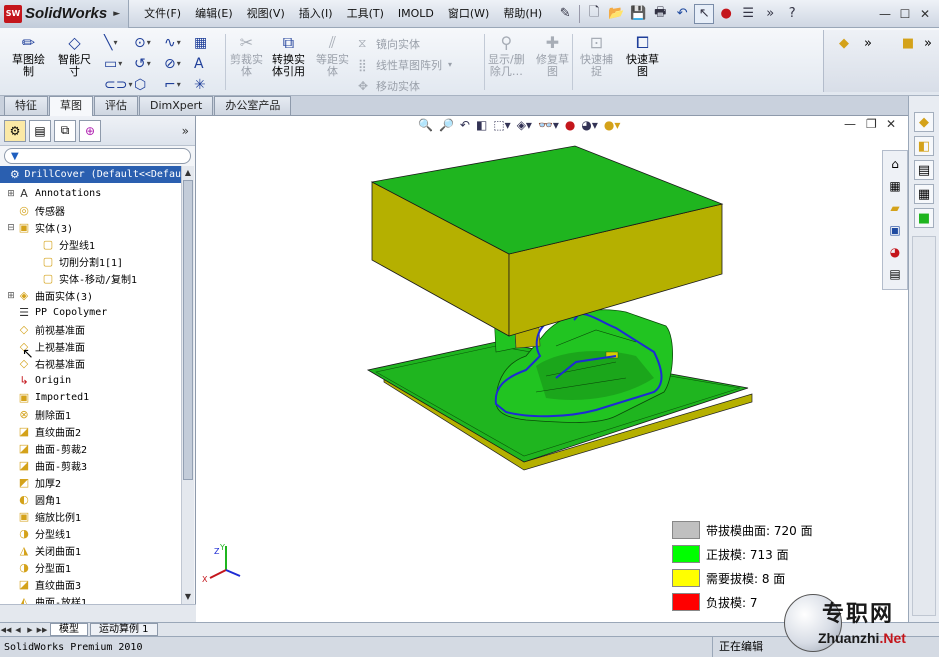 This screenshot has height=657, width=939. What do you see at coordinates (908, 43) in the screenshot?
I see `folder-icon: ■` at bounding box center [908, 43].